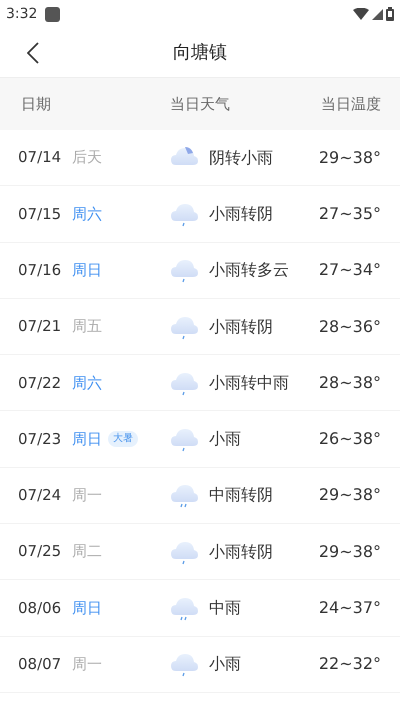 This screenshot has height=720, width=400. What do you see at coordinates (390, 14) in the screenshot?
I see `battery-icon` at bounding box center [390, 14].